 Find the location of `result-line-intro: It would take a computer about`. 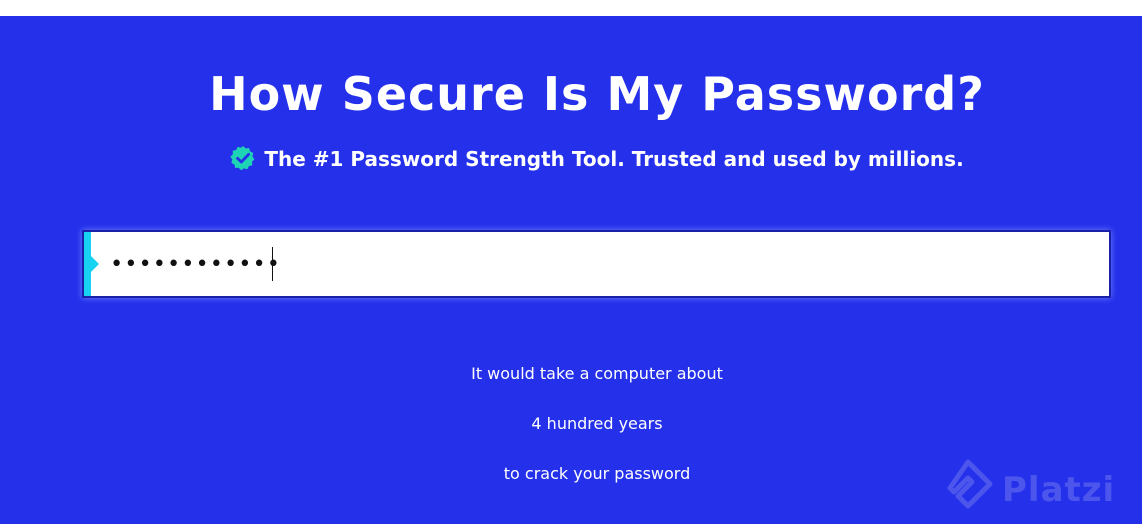

result-line-intro: It would take a computer about is located at coordinates (597, 373).